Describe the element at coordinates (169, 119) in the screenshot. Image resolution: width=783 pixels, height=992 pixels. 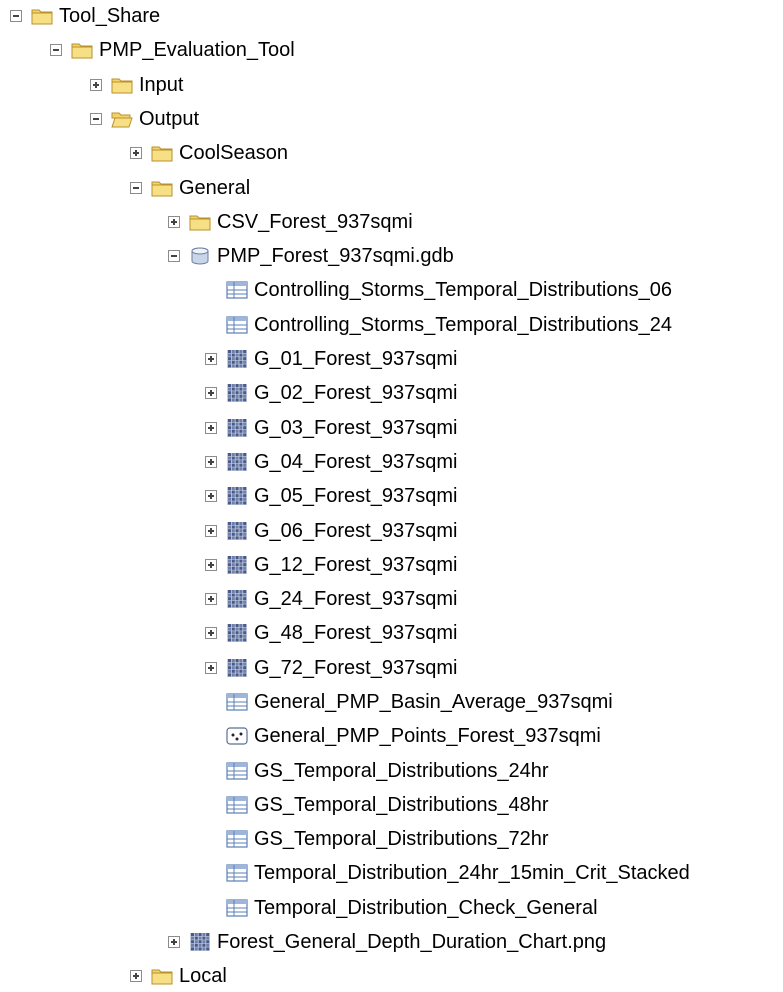
I see `tree-item-label: Output` at that location.